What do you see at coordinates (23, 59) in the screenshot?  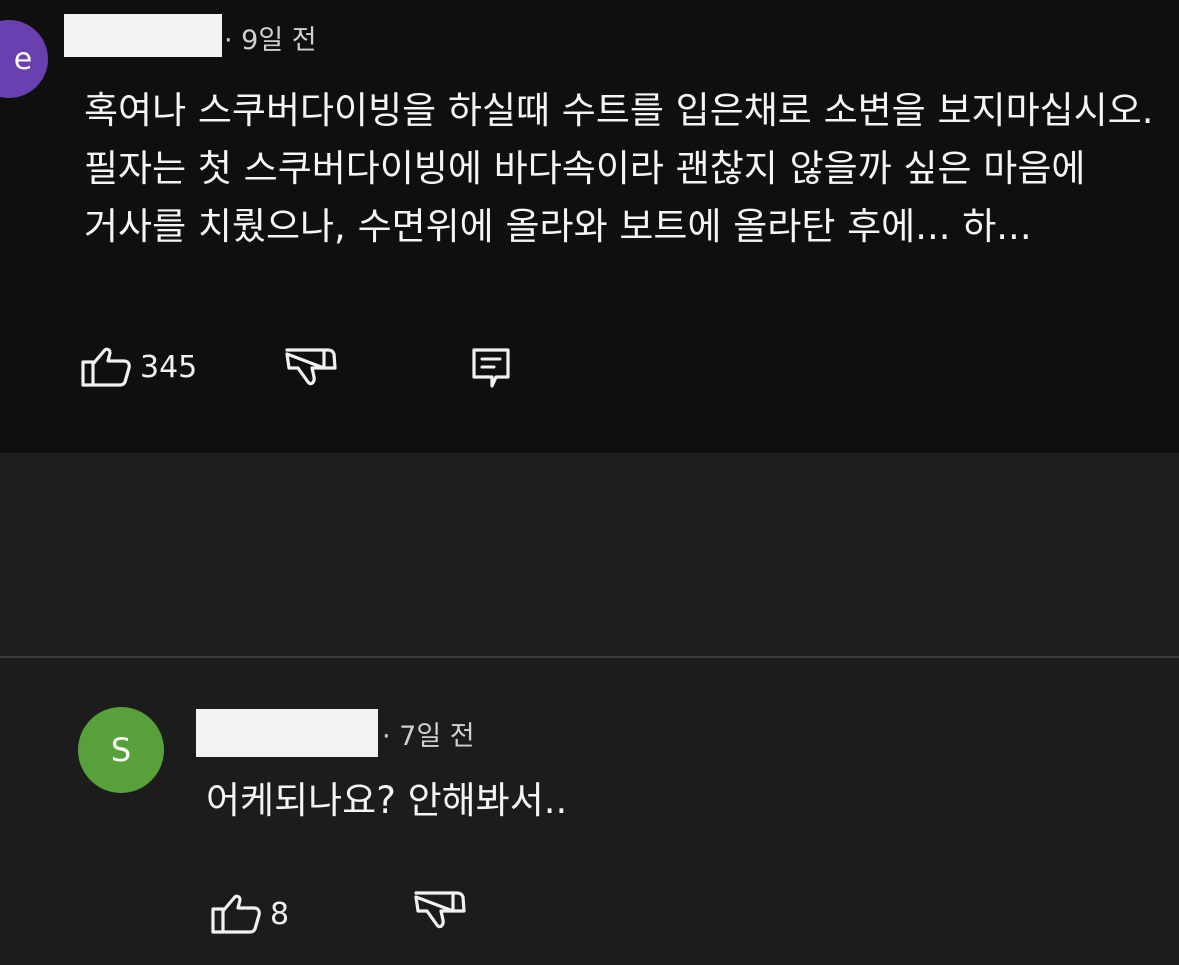 I see `avatar-letter: e` at bounding box center [23, 59].